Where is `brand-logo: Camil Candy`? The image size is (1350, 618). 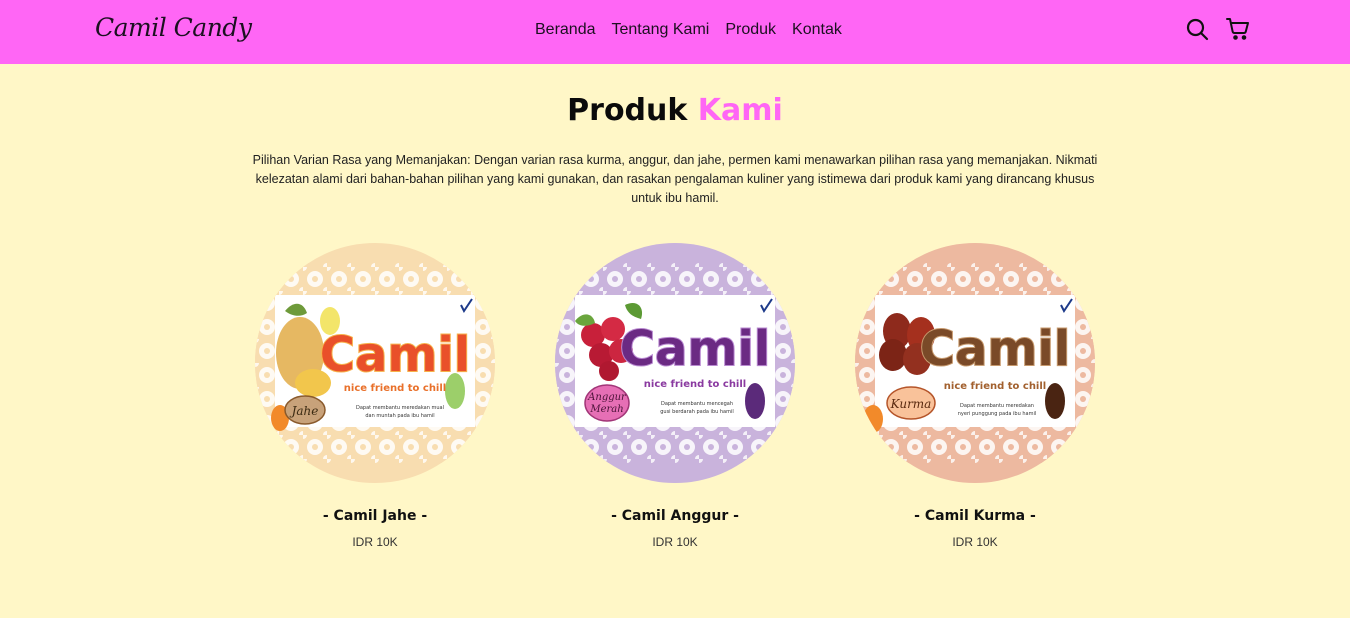 brand-logo: Camil Candy is located at coordinates (173, 27).